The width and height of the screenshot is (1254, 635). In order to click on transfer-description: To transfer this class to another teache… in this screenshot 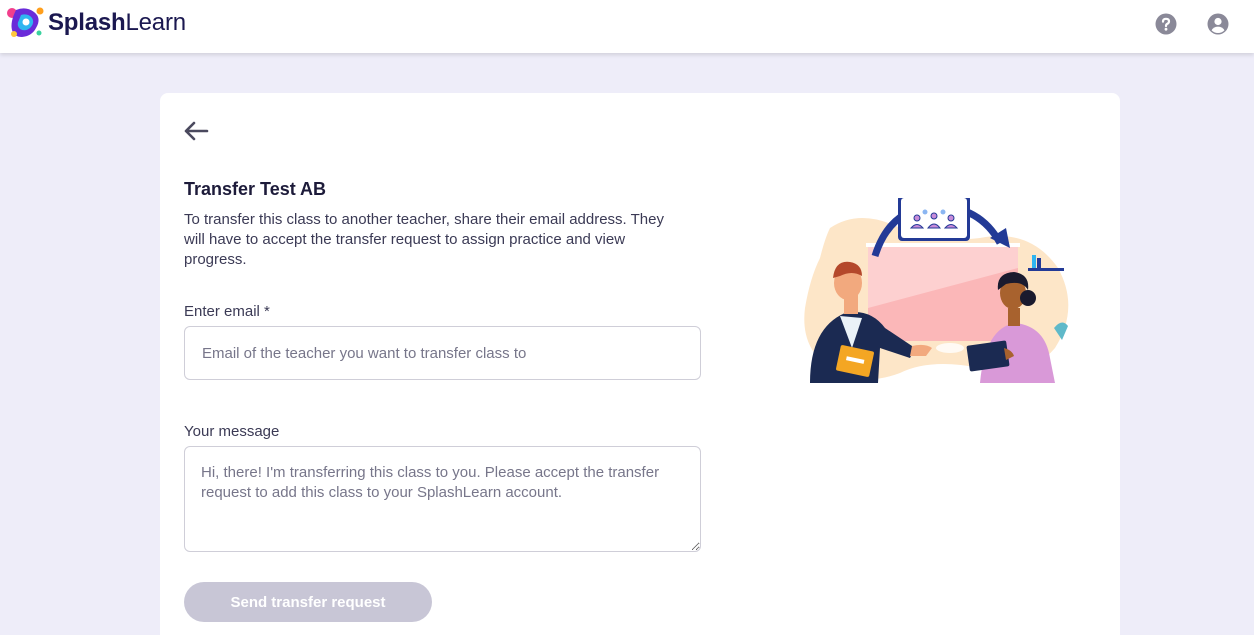, I will do `click(424, 239)`.